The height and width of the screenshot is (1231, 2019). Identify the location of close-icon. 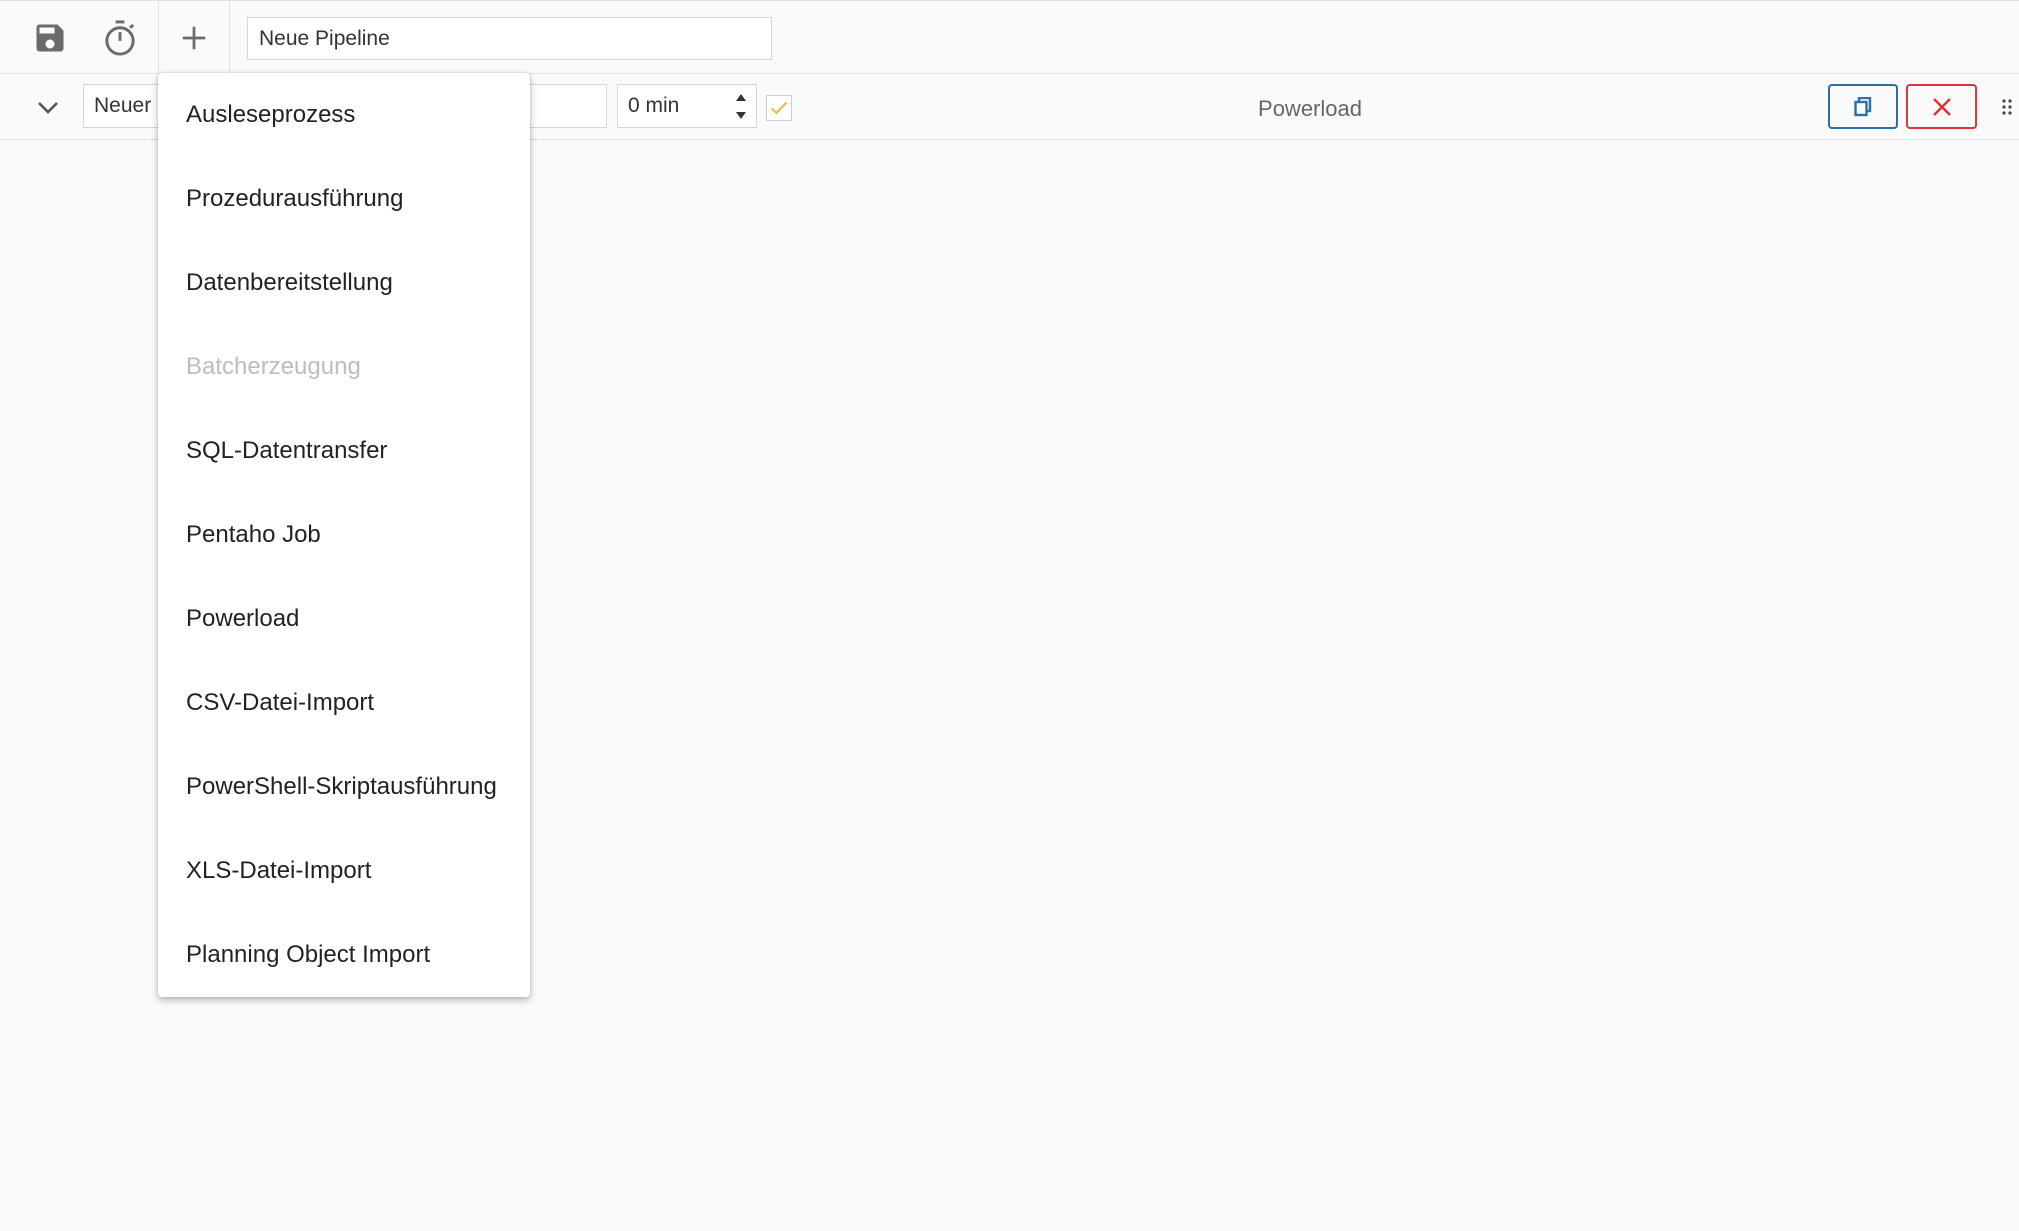
(1941, 106).